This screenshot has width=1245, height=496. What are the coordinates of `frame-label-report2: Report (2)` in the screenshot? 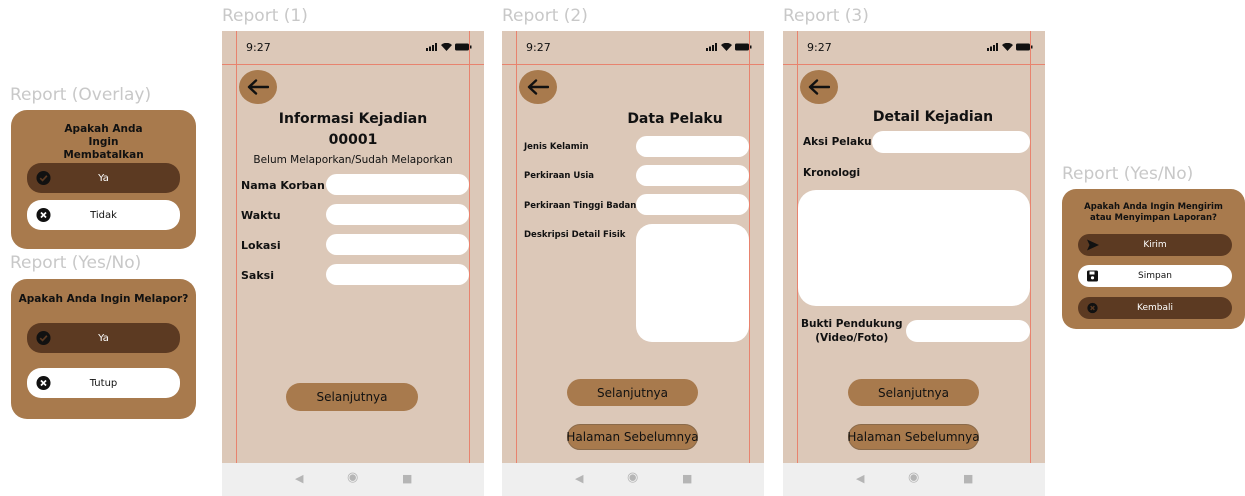 It's located at (545, 16).